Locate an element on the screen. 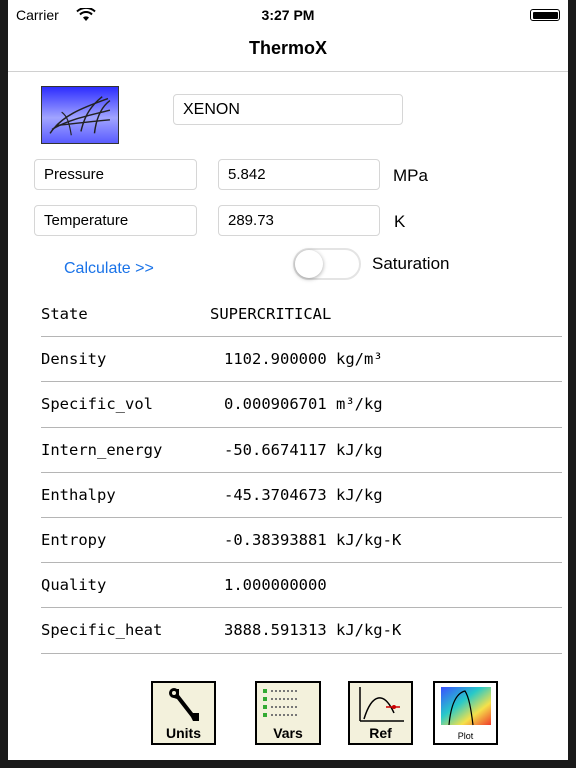  result-value: SUPERCRITICAL is located at coordinates (271, 314).